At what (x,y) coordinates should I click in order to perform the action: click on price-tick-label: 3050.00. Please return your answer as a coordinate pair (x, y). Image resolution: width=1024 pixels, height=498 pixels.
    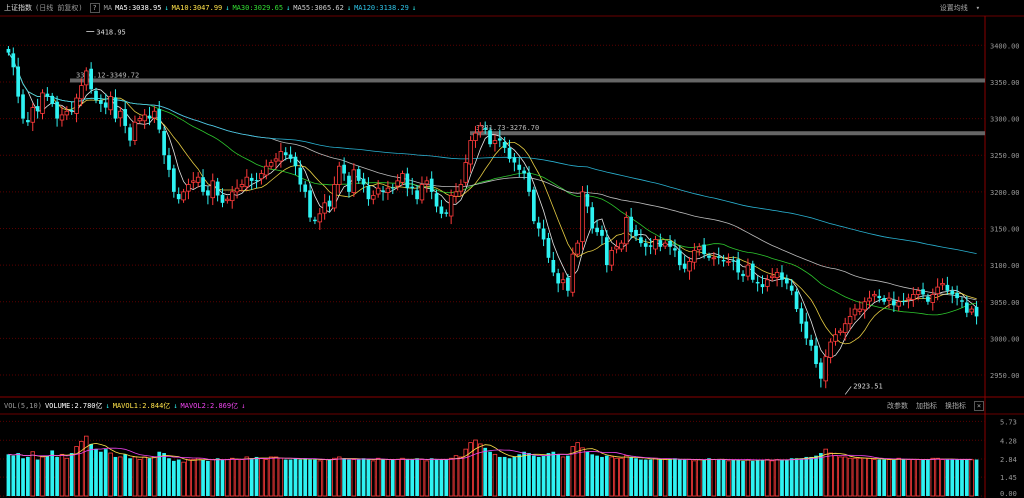
    Looking at the image, I should click on (1005, 303).